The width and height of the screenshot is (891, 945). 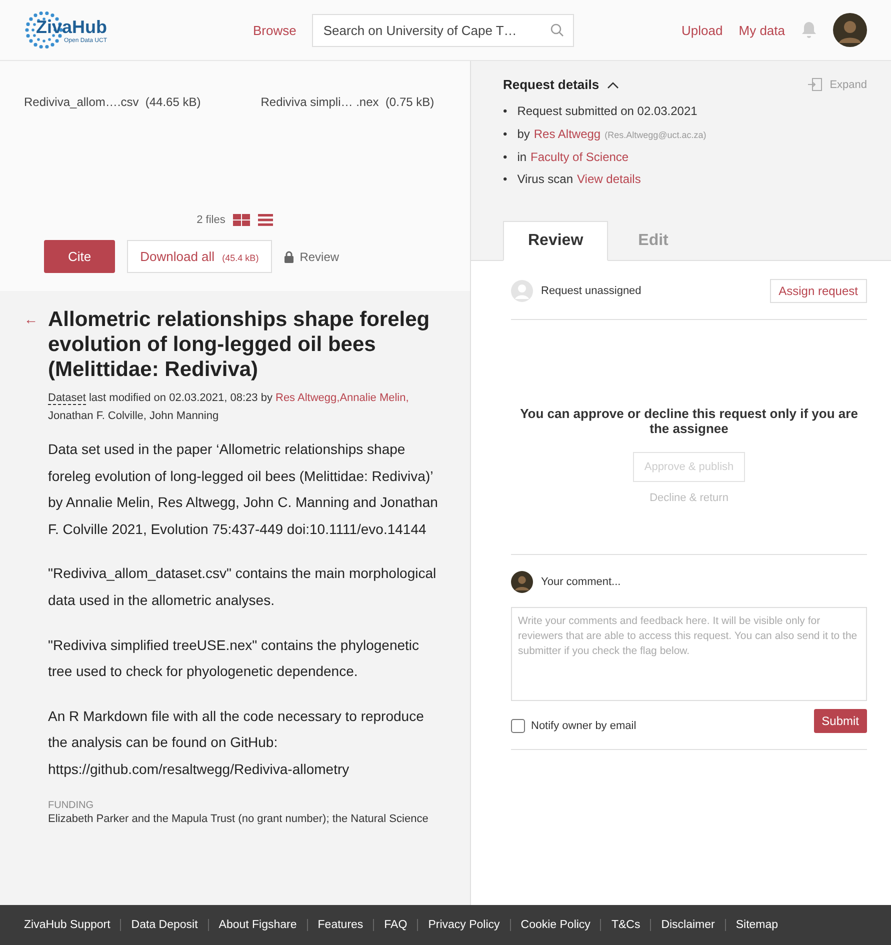 What do you see at coordinates (761, 30) in the screenshot?
I see `header-link: My data` at bounding box center [761, 30].